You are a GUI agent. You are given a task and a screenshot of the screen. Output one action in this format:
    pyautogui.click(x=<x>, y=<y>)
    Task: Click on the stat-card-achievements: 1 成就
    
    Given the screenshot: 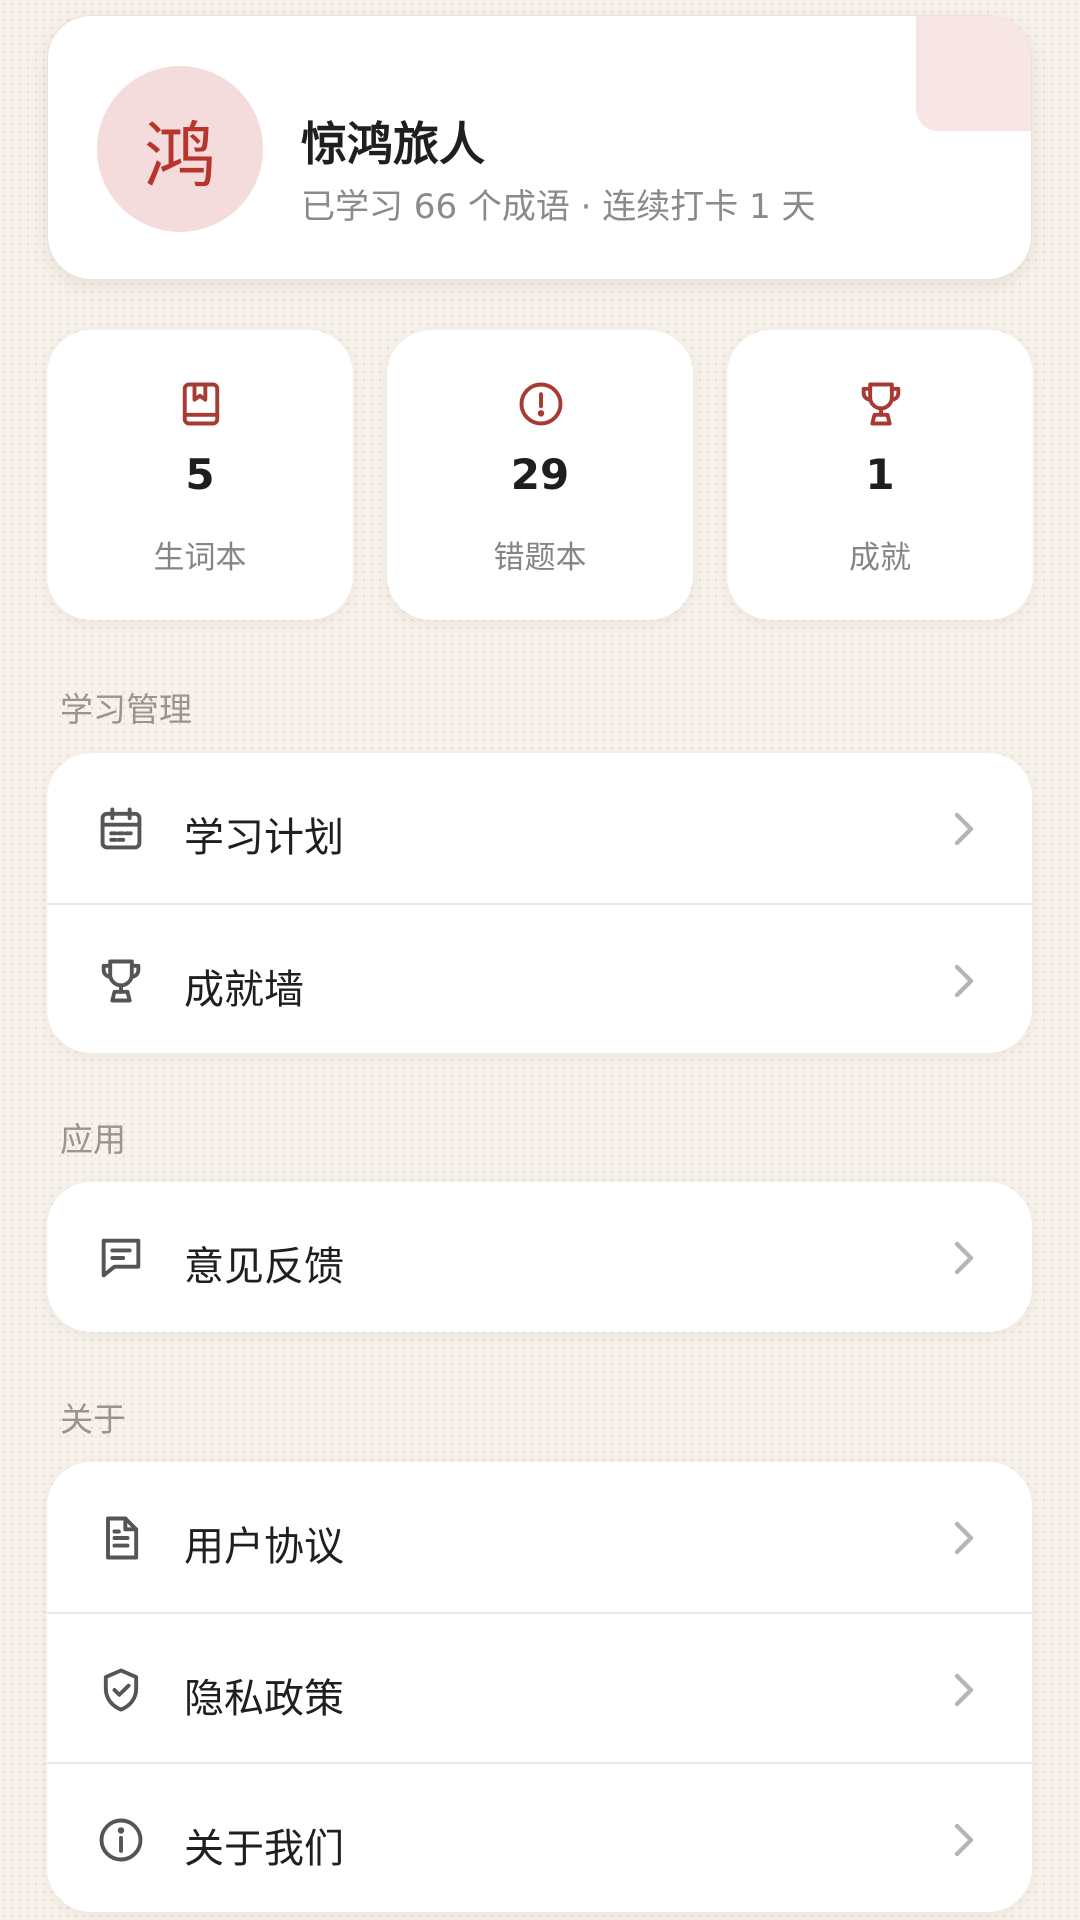 What is the action you would take?
    pyautogui.click(x=880, y=475)
    